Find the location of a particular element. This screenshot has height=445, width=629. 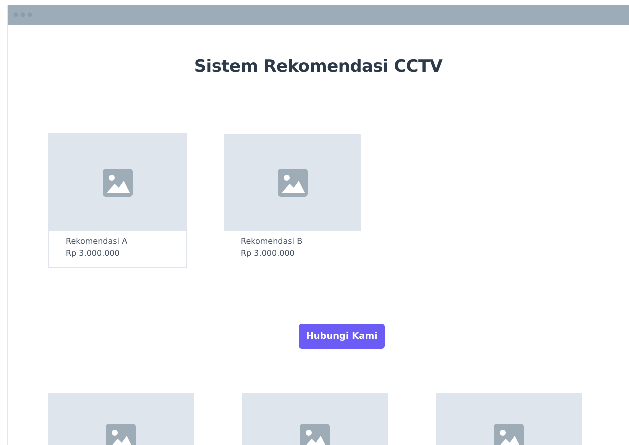

product-card: Rekomendasi A Rp 3.000.000 is located at coordinates (117, 200).